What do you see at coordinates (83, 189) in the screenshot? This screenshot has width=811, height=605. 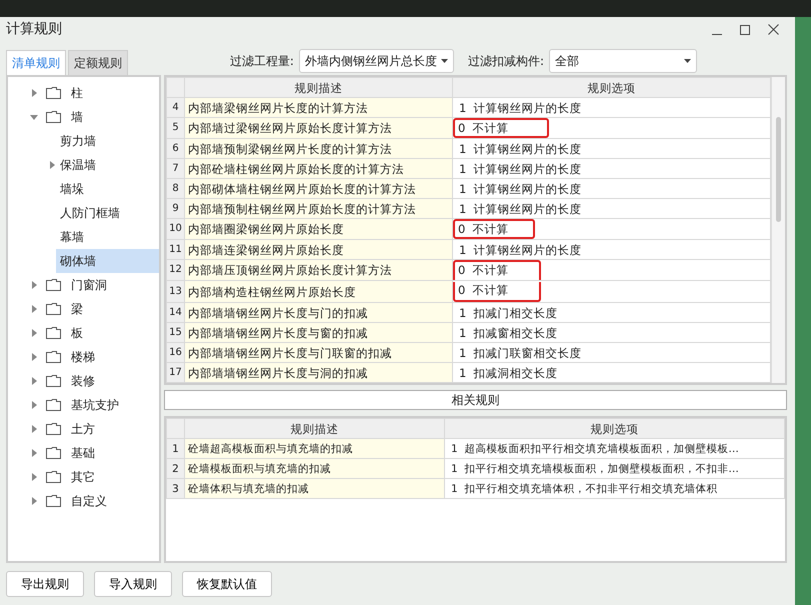 I see `tree-item: 墙垛` at bounding box center [83, 189].